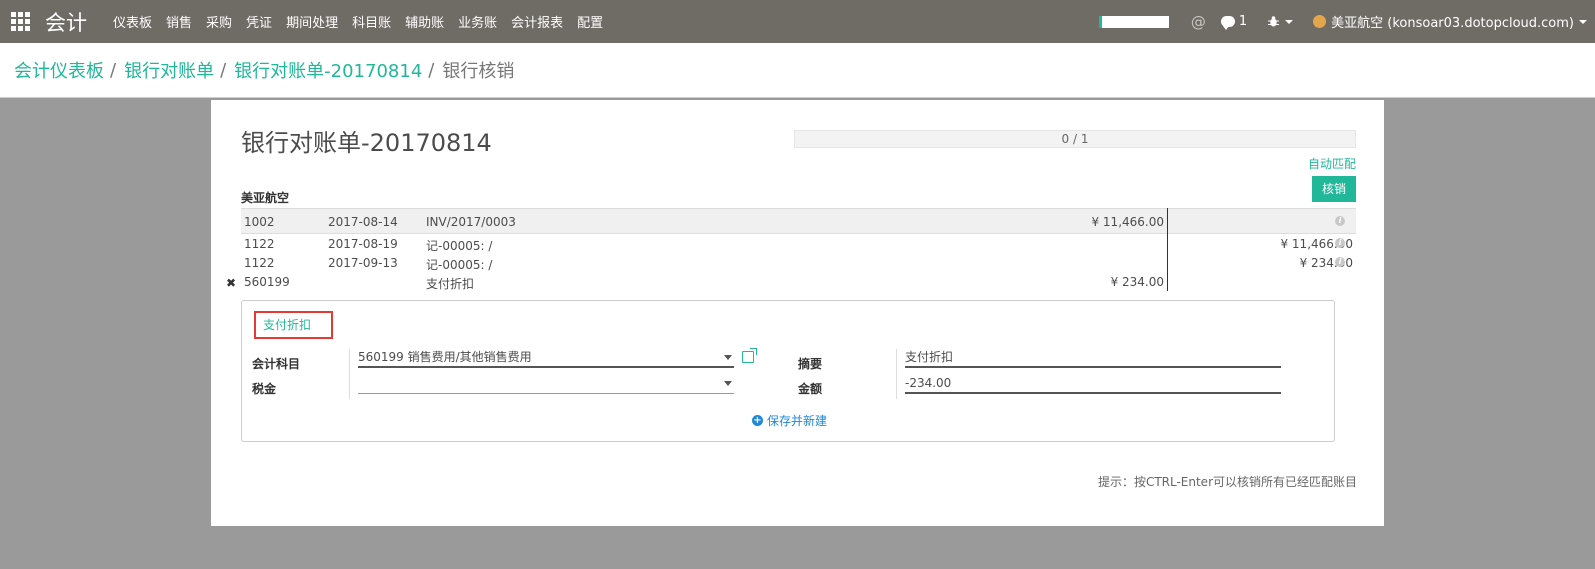 The height and width of the screenshot is (569, 1595). What do you see at coordinates (328, 70) in the screenshot?
I see `breadcrumb-statement: 银行对账单-20170814` at bounding box center [328, 70].